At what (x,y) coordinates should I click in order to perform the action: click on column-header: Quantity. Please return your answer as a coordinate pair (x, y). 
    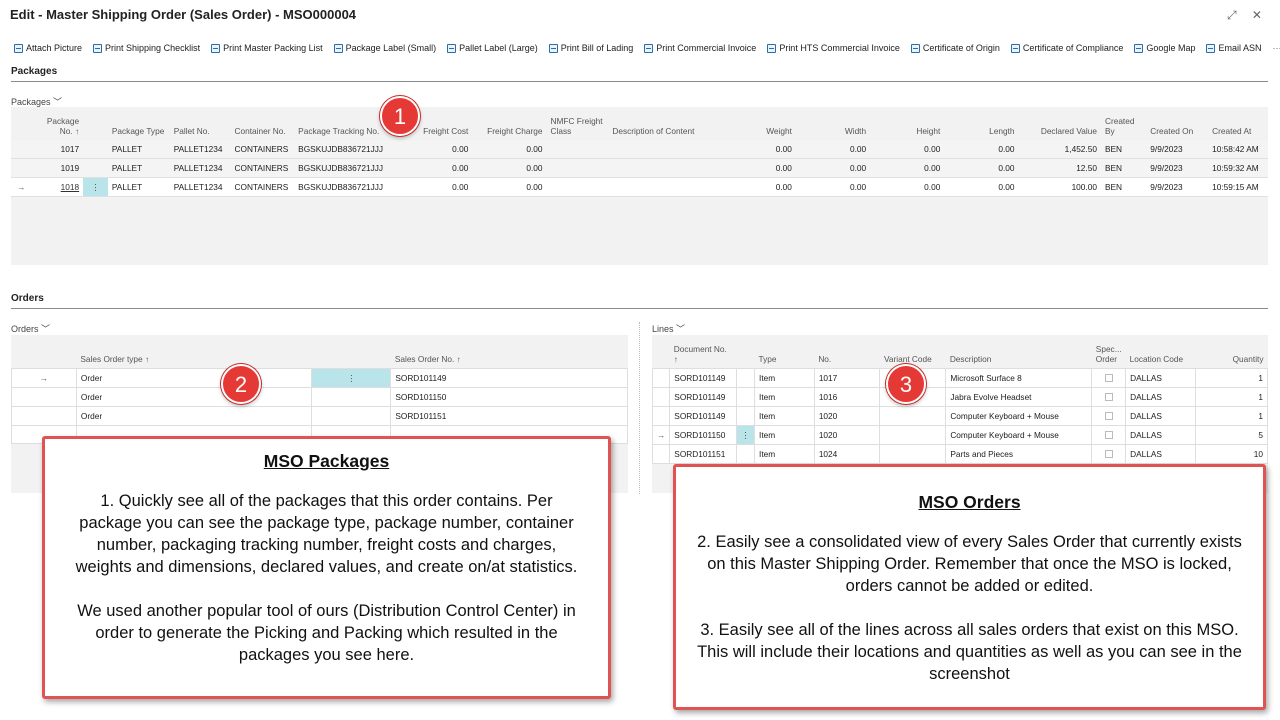
    Looking at the image, I should click on (1232, 351).